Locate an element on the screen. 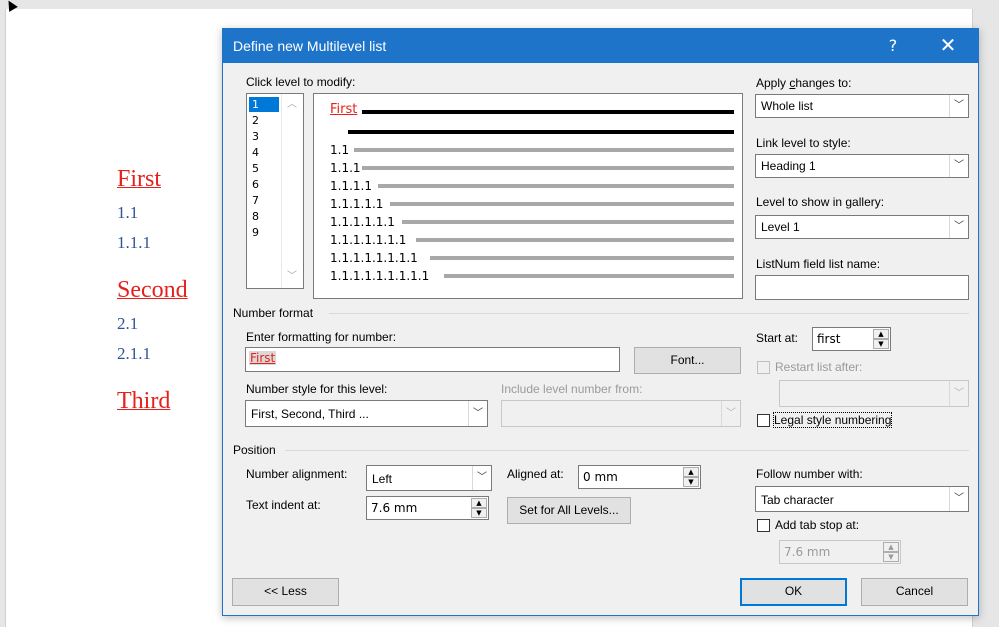 This screenshot has height=627, width=999. dialog-titlebar: Define new Multilevel list ? ✕ is located at coordinates (600, 46).